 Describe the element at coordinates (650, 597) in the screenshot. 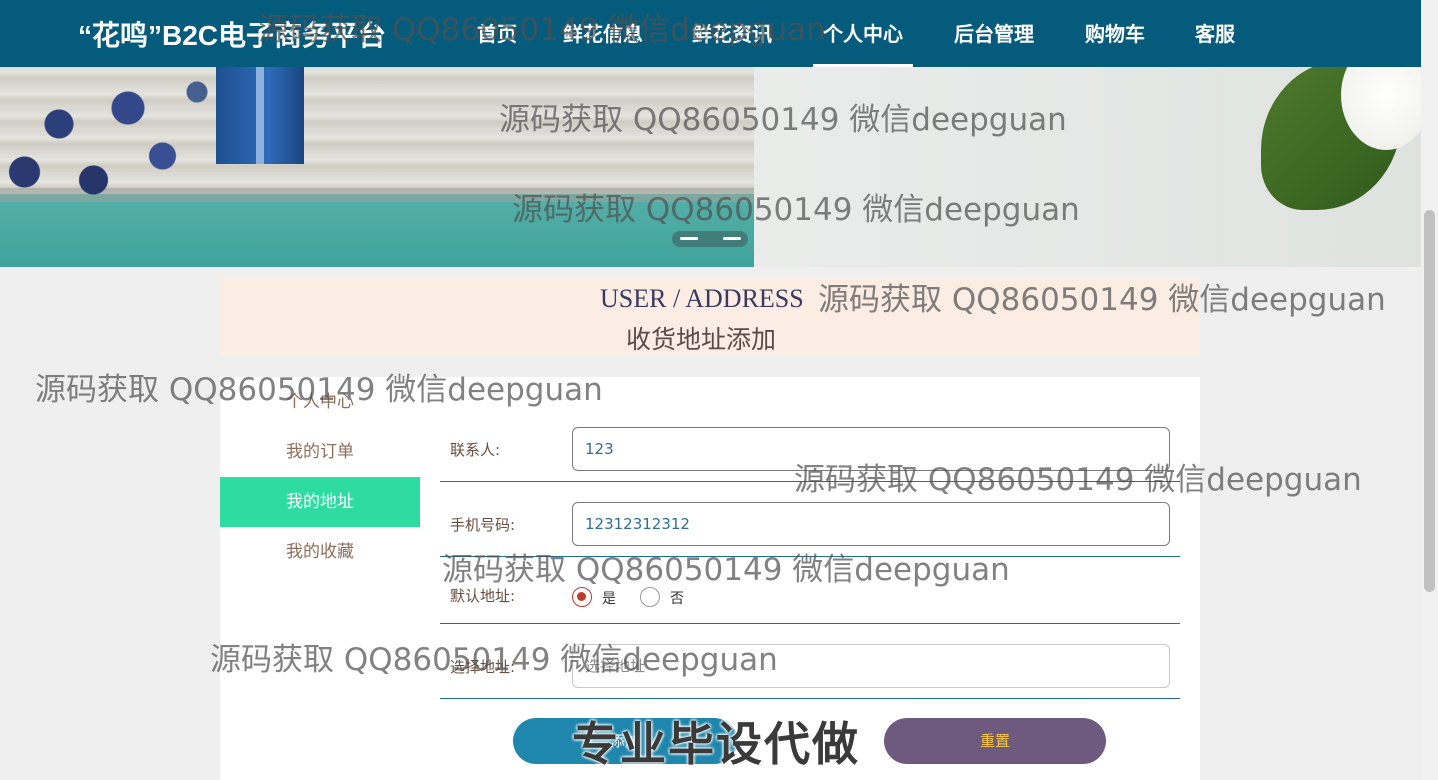

I see `default-no-radio` at that location.